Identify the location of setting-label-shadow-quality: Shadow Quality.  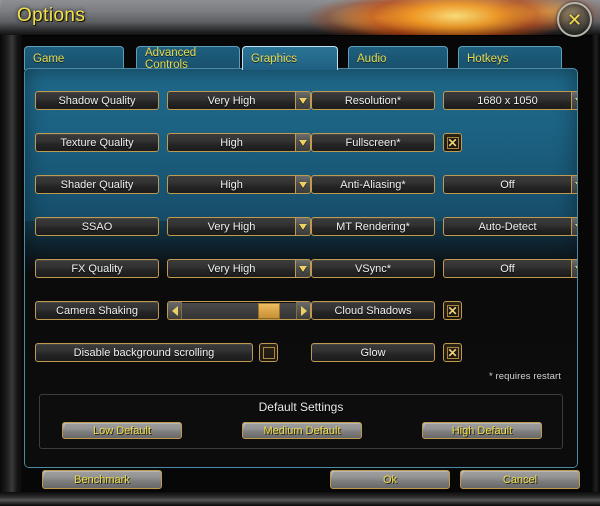
(97, 100).